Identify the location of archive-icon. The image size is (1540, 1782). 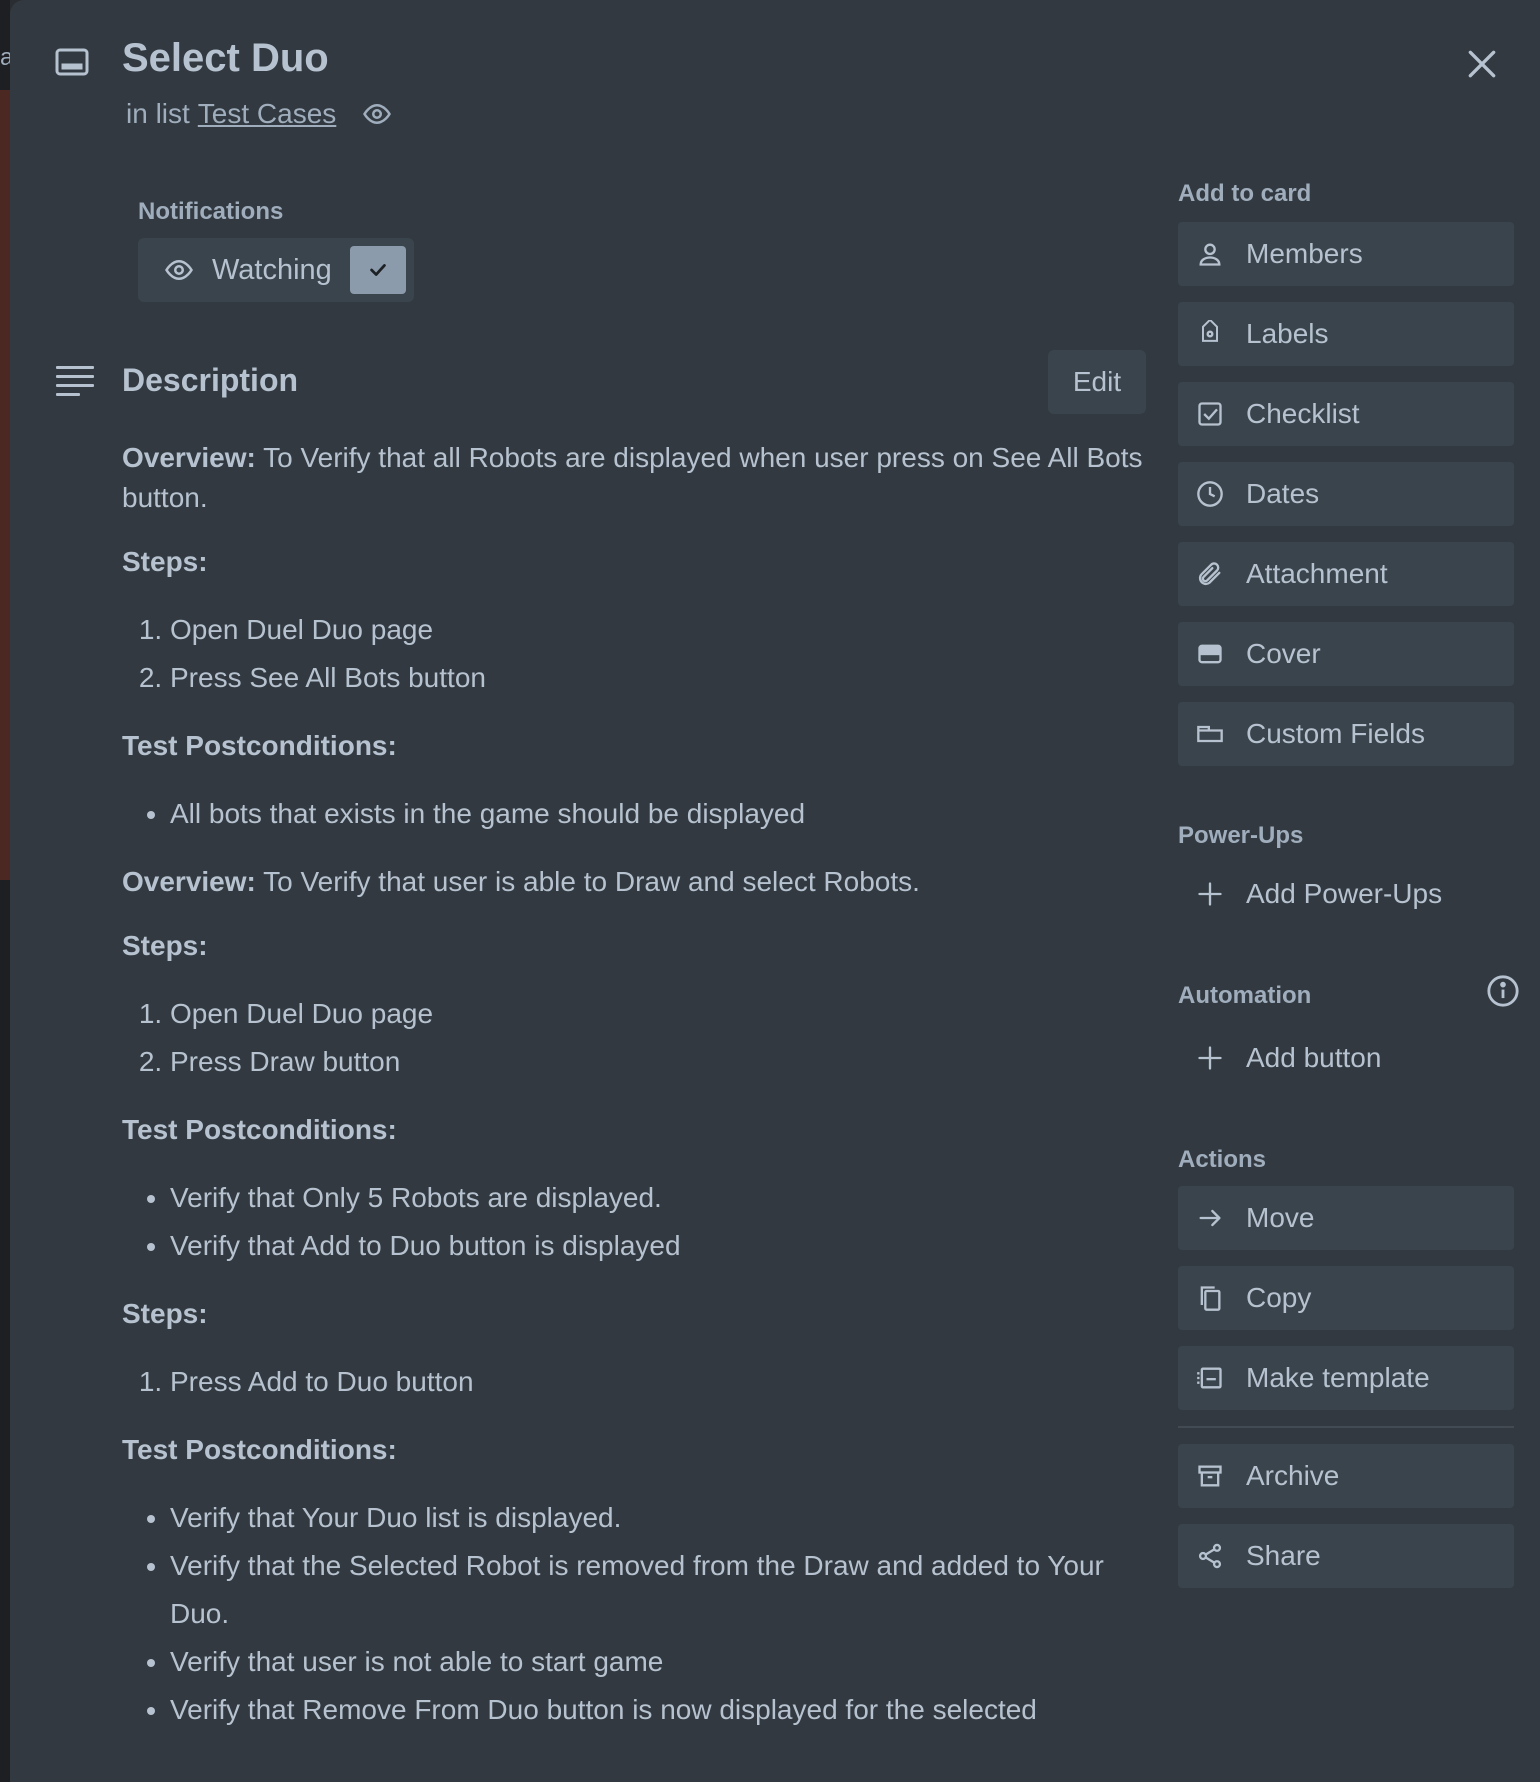
(1210, 1476).